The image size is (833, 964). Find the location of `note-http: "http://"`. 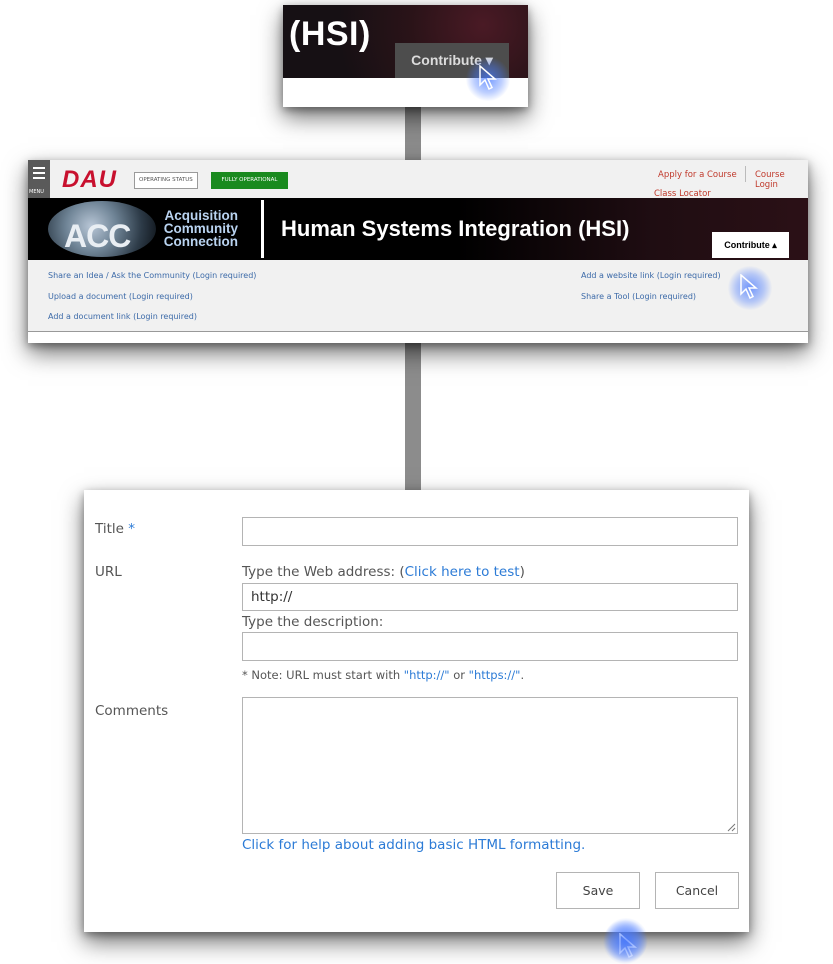

note-http: "http://" is located at coordinates (426, 675).